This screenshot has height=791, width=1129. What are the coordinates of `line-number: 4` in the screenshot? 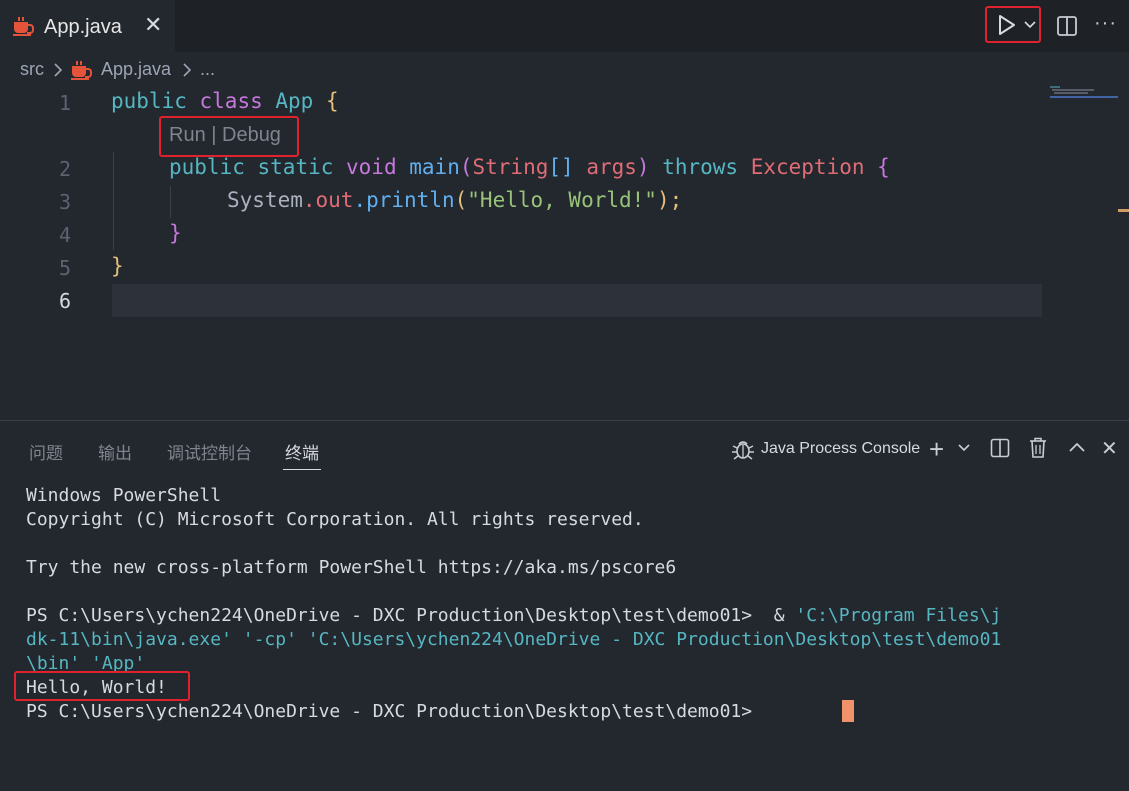 It's located at (64, 235).